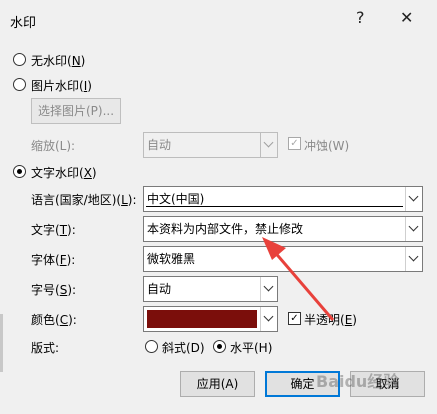 The height and width of the screenshot is (414, 437). I want to click on red-arrow-annotation, so click(298, 279).